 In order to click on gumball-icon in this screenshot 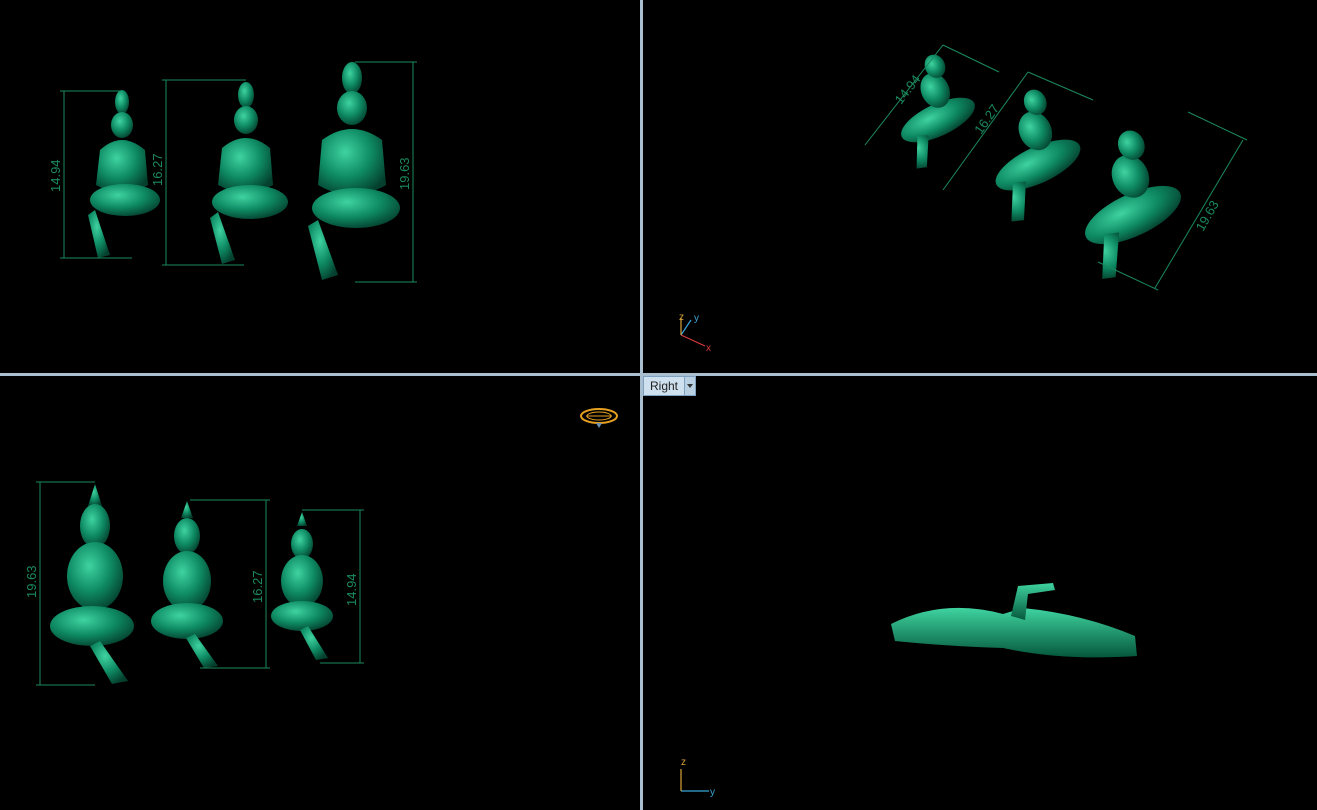, I will do `click(599, 418)`.